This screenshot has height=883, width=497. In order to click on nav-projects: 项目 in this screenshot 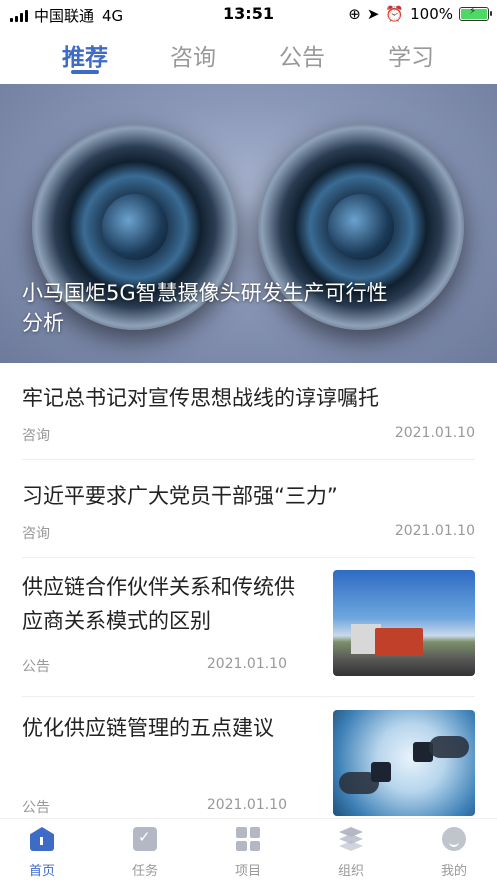, I will do `click(248, 853)`.